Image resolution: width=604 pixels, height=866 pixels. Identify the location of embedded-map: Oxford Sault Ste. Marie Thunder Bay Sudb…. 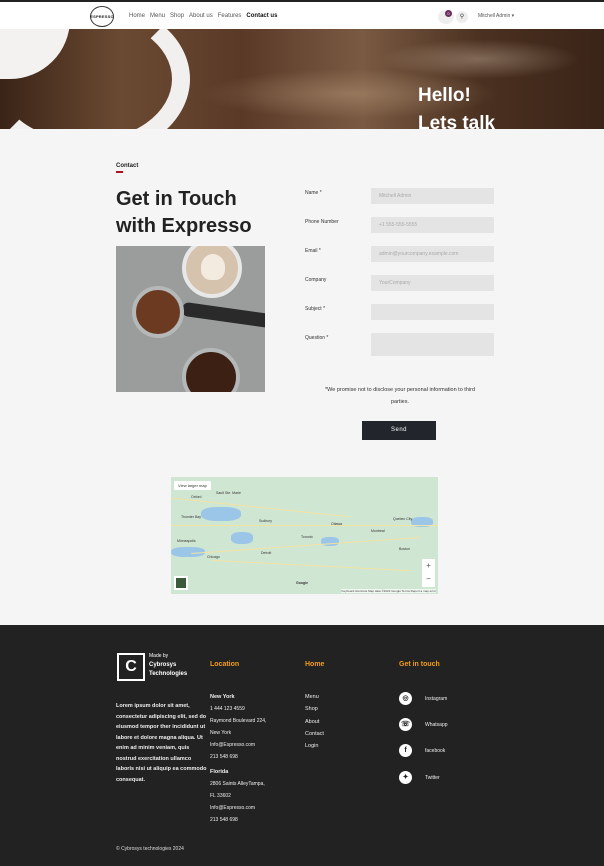
(304, 535).